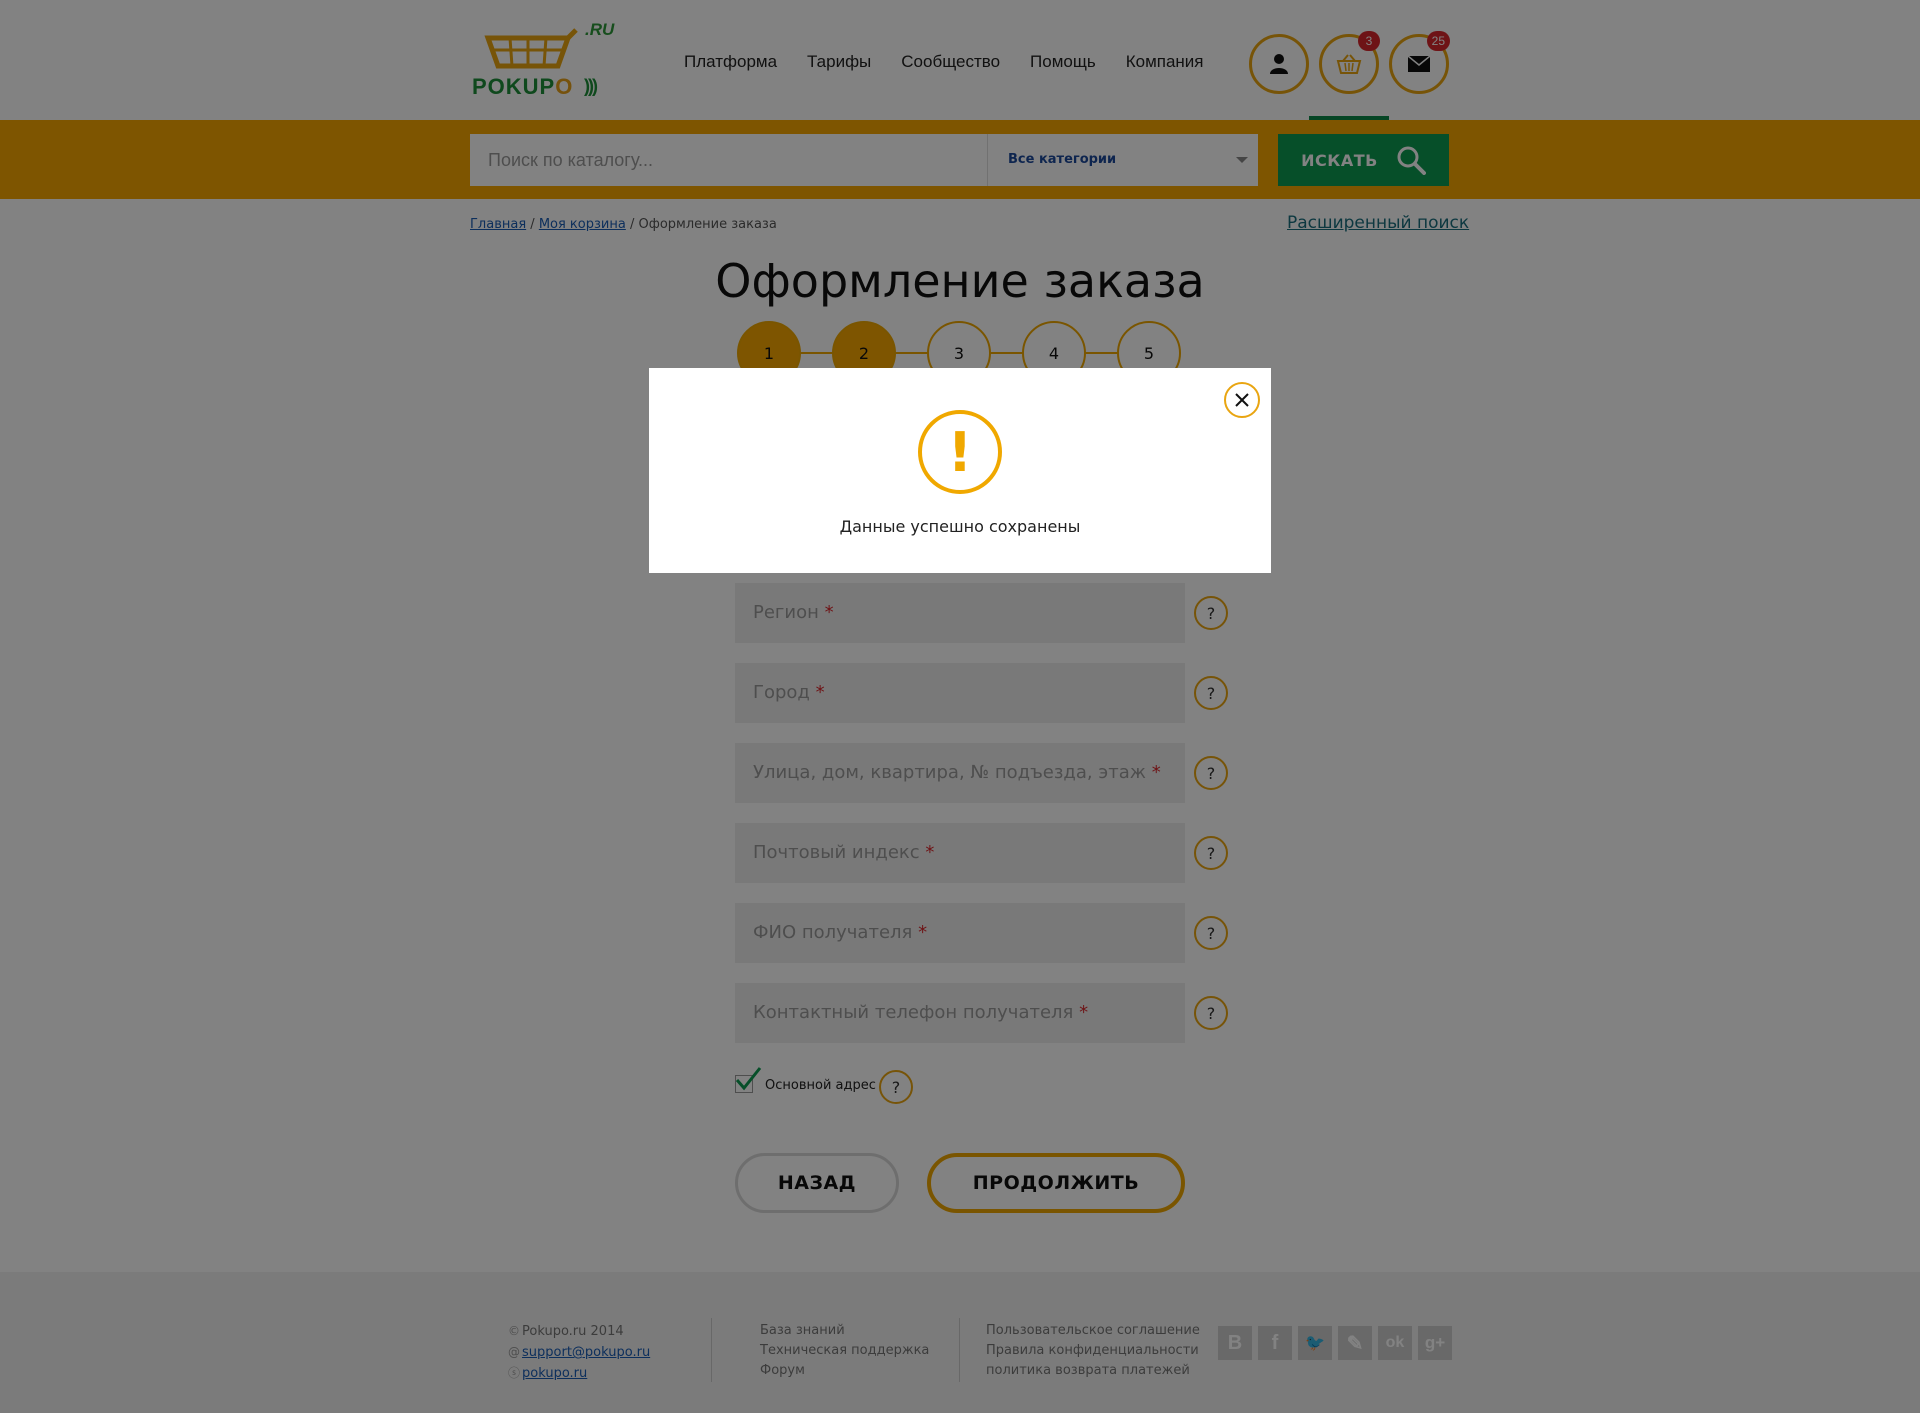 The image size is (1920, 1413). I want to click on warning-icon: !, so click(960, 452).